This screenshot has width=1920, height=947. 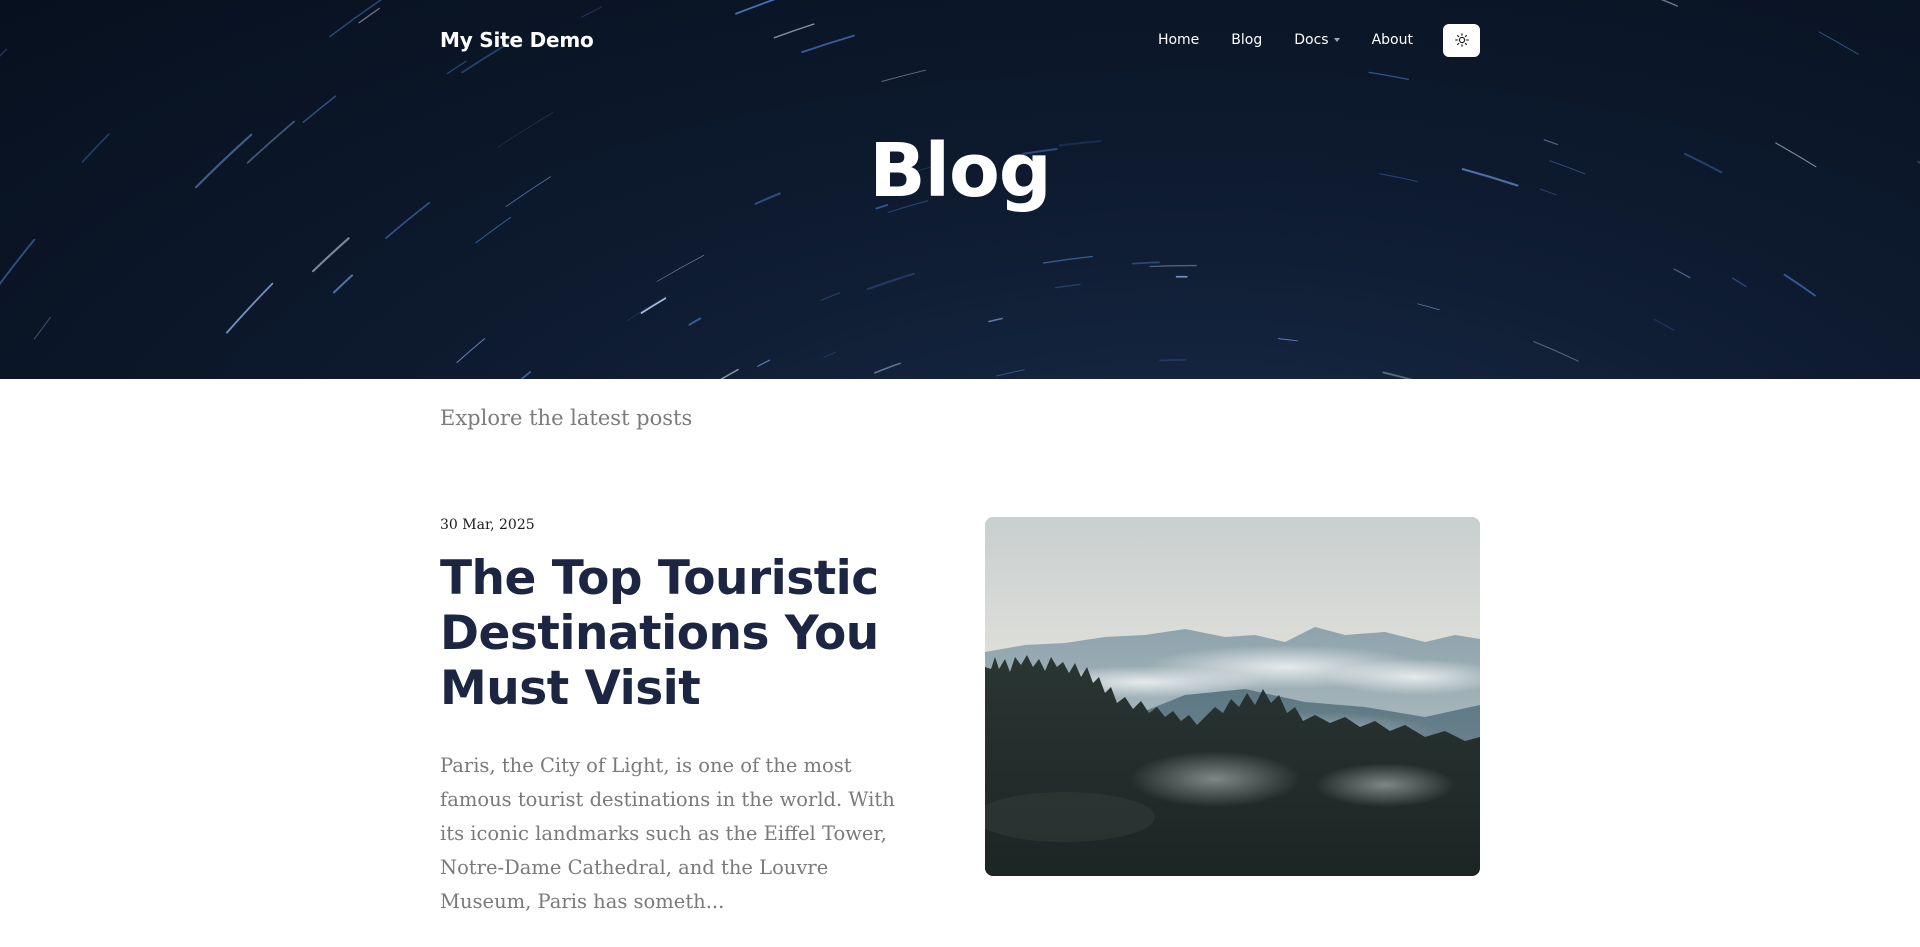 I want to click on top-navigation: My Site Demo Home Blog Docs About, so click(x=960, y=40).